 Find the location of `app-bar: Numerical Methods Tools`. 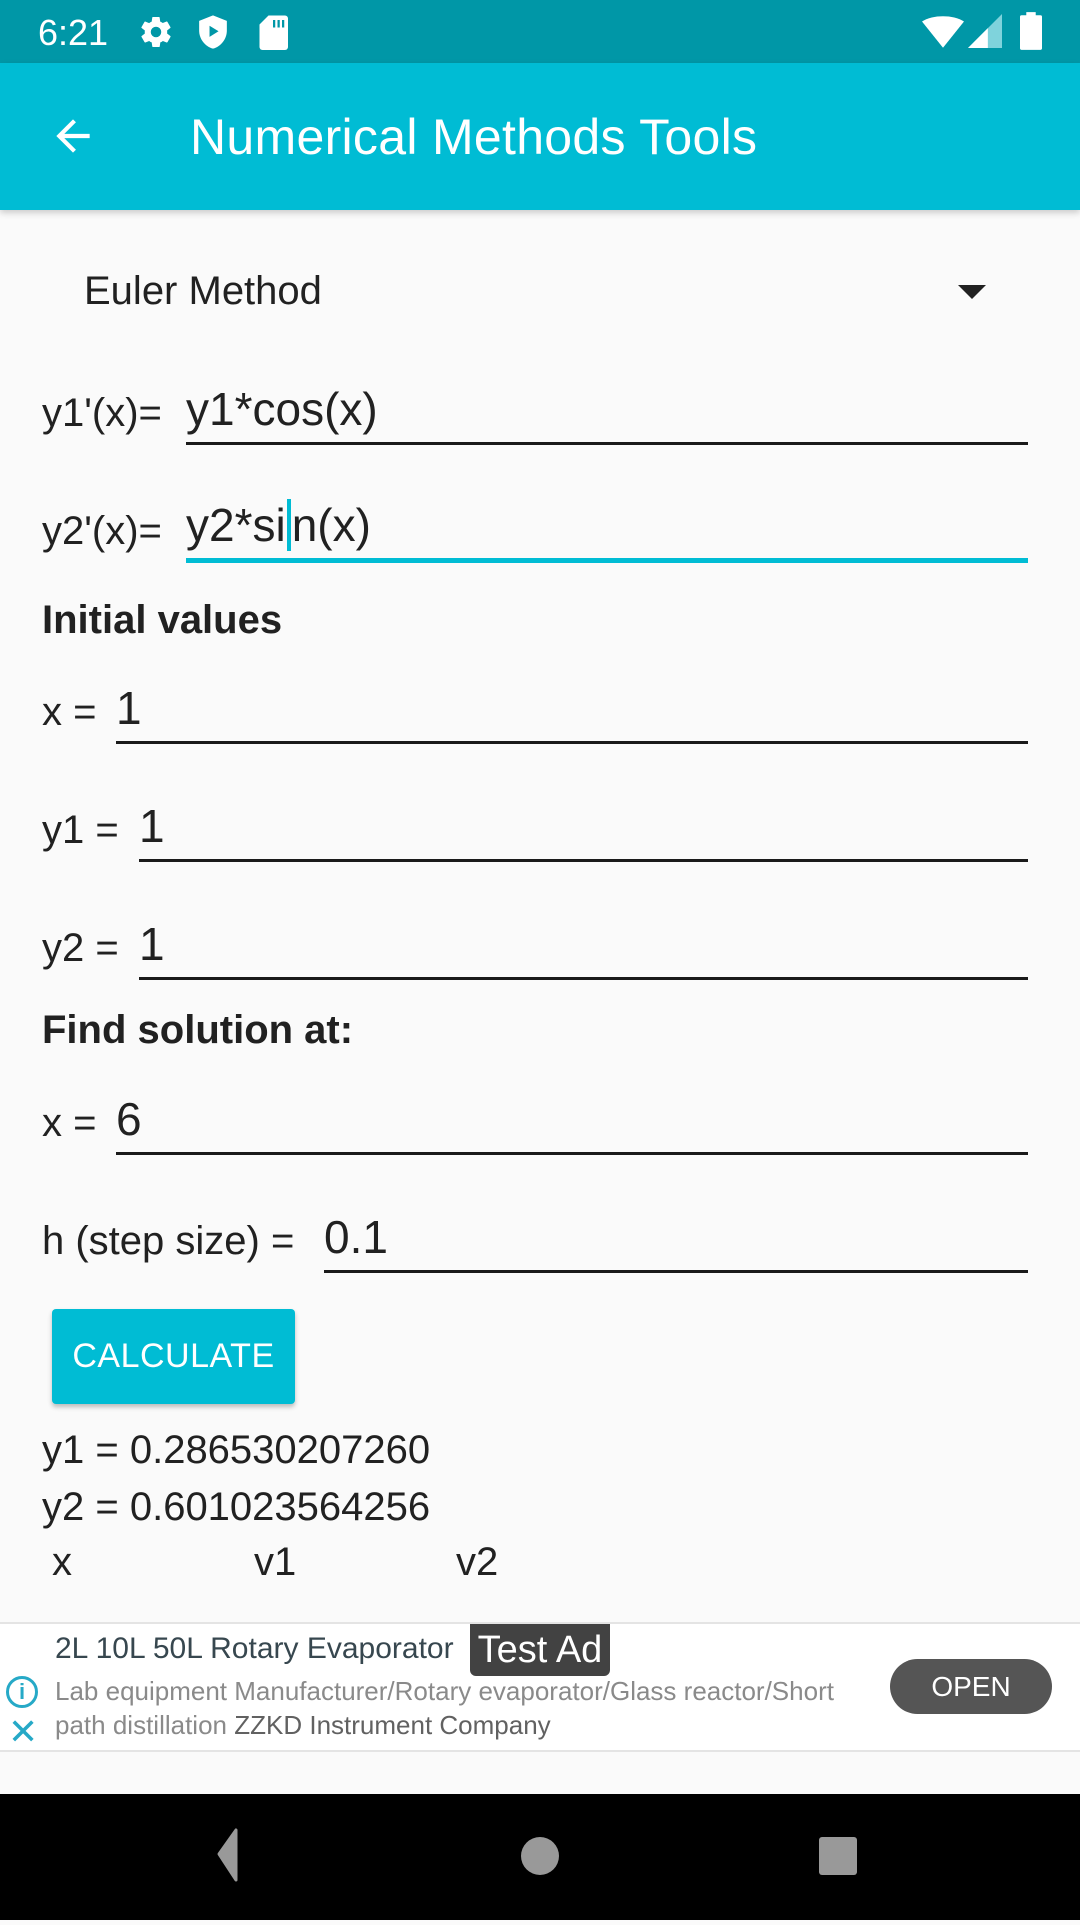

app-bar: Numerical Methods Tools is located at coordinates (540, 136).